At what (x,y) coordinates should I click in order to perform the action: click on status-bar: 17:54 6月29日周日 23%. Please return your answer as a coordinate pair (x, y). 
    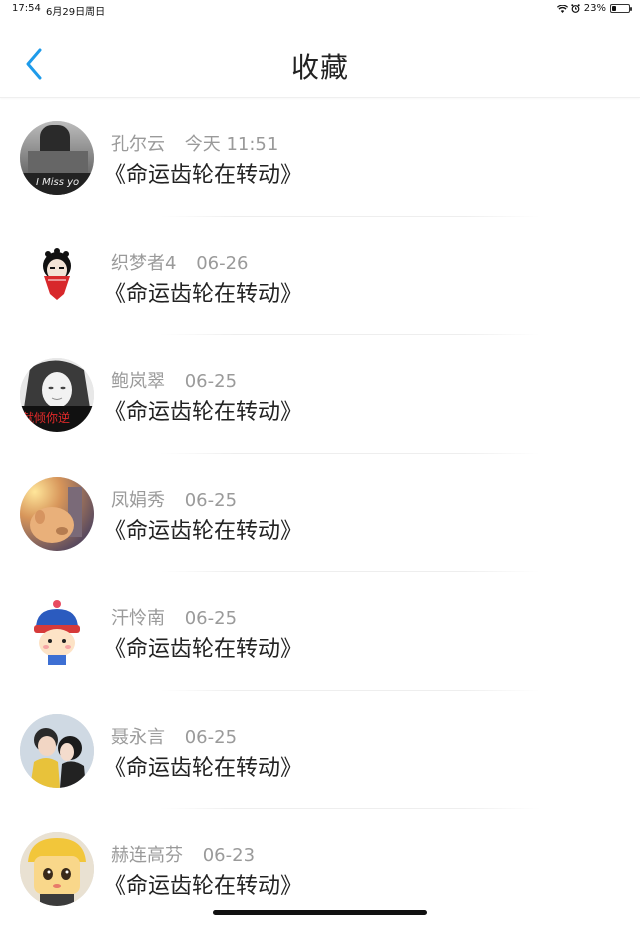
    Looking at the image, I should click on (320, 9).